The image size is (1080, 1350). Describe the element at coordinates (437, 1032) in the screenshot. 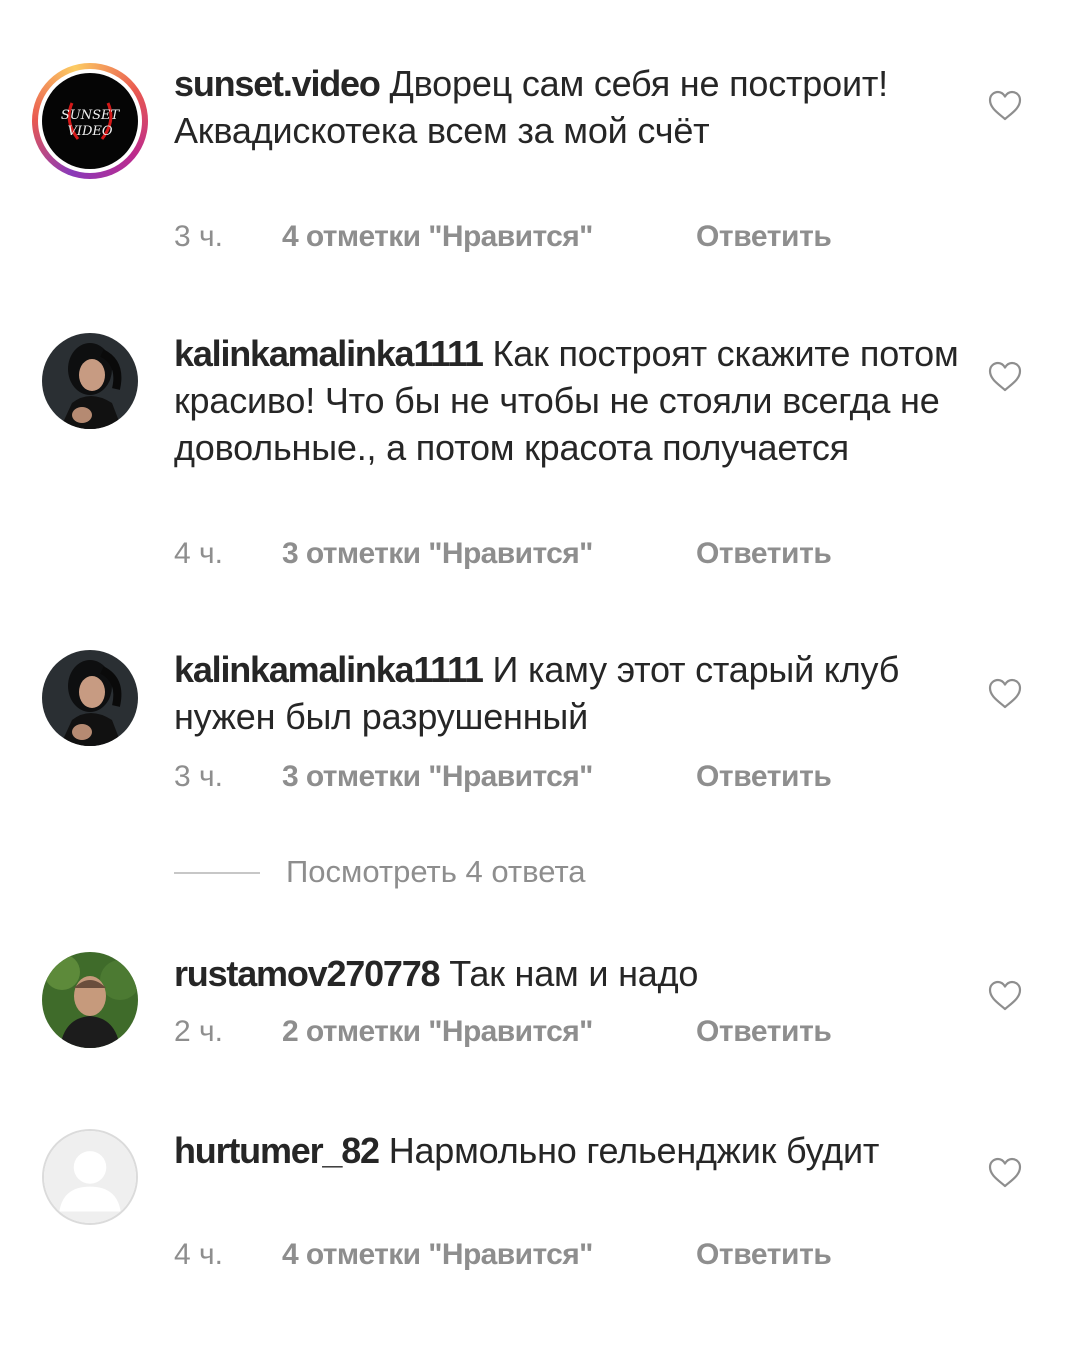

I see `likes-count-link: 2 отметки "Нравится"` at that location.